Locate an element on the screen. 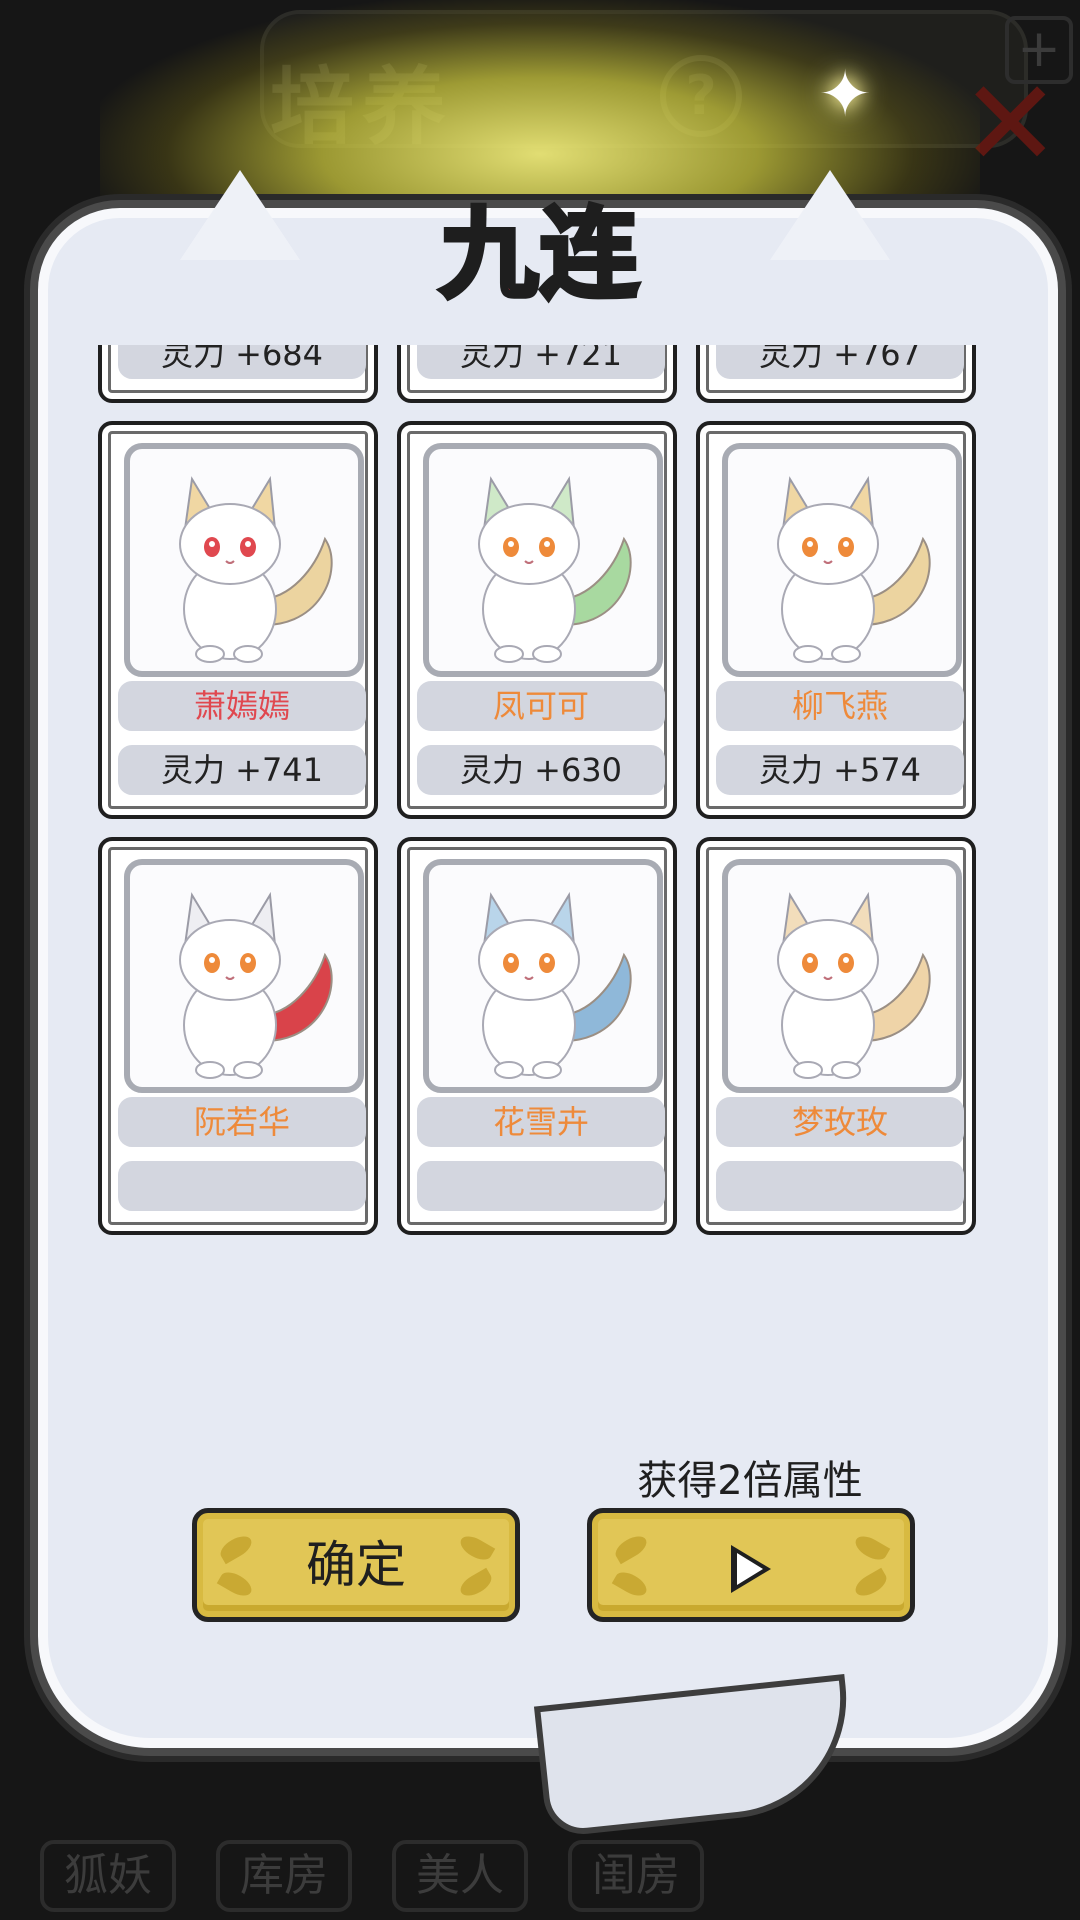 This screenshot has width=1080, height=1920. nav-tab-fox: 狐妖 is located at coordinates (108, 1876).